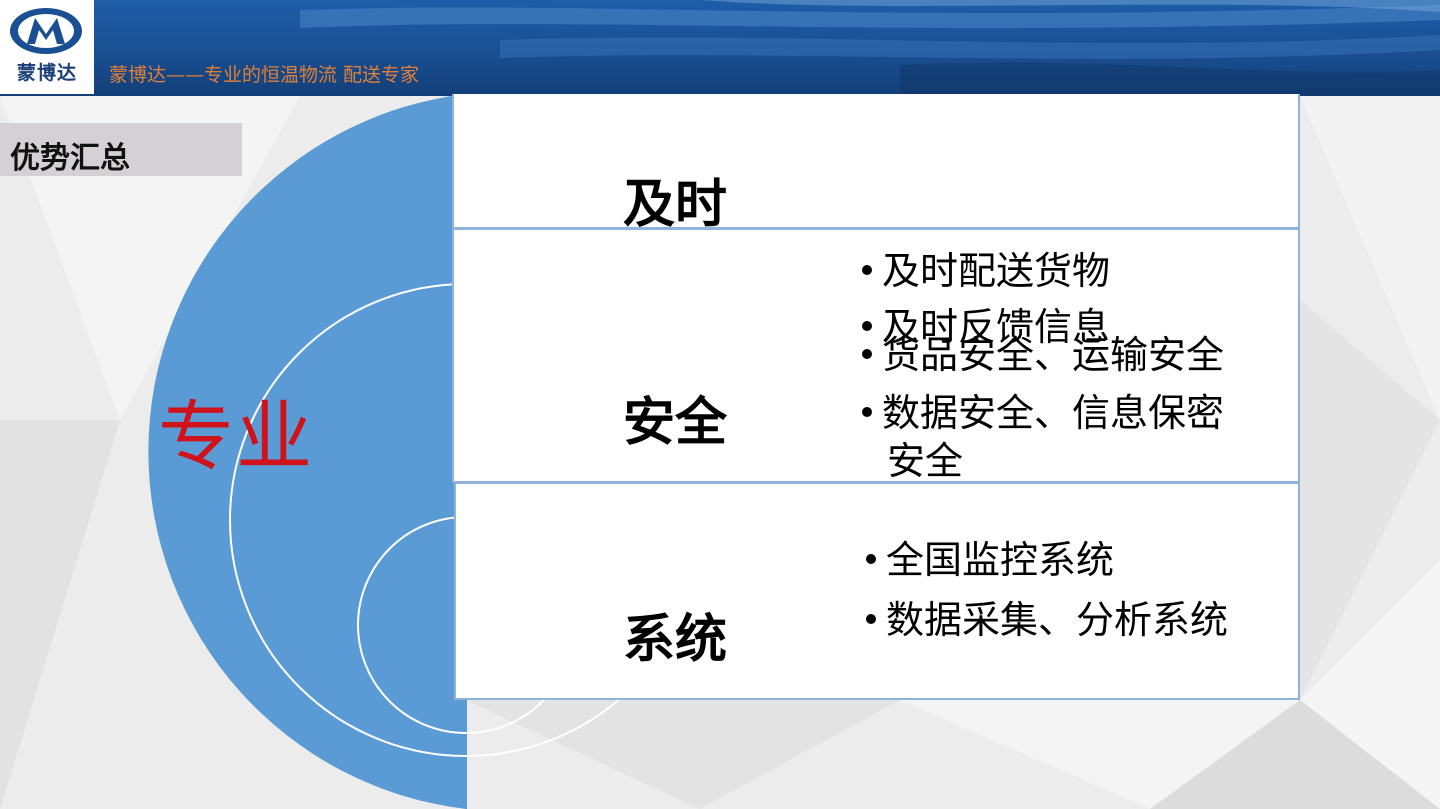 The height and width of the screenshot is (809, 1440). What do you see at coordinates (1047, 620) in the screenshot?
I see `bullet-item: 数据采集、分析系统` at bounding box center [1047, 620].